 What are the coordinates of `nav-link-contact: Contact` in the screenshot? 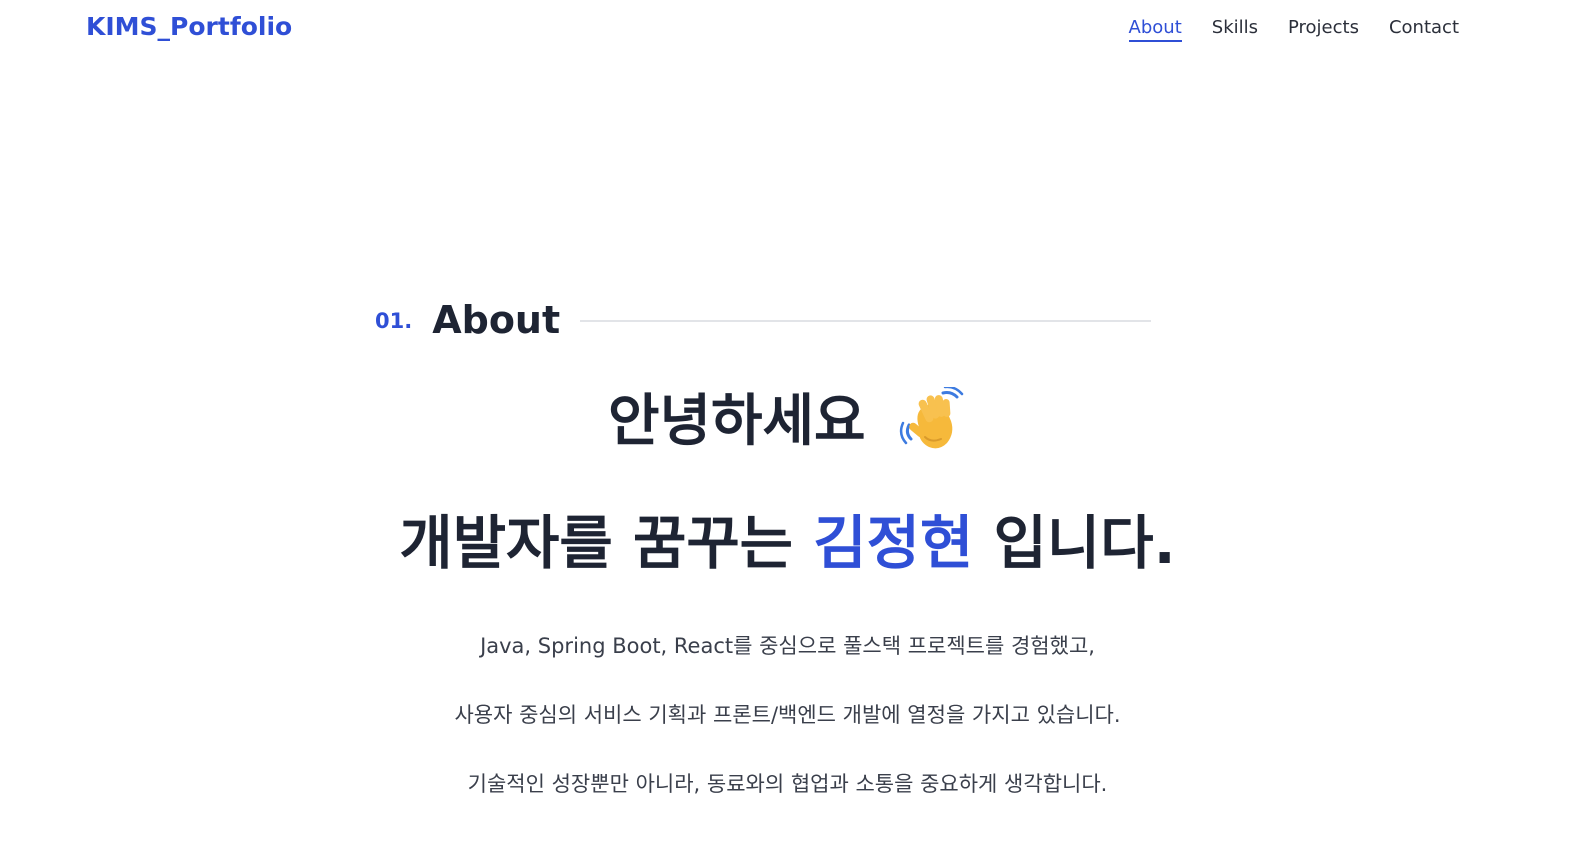 It's located at (1424, 29).